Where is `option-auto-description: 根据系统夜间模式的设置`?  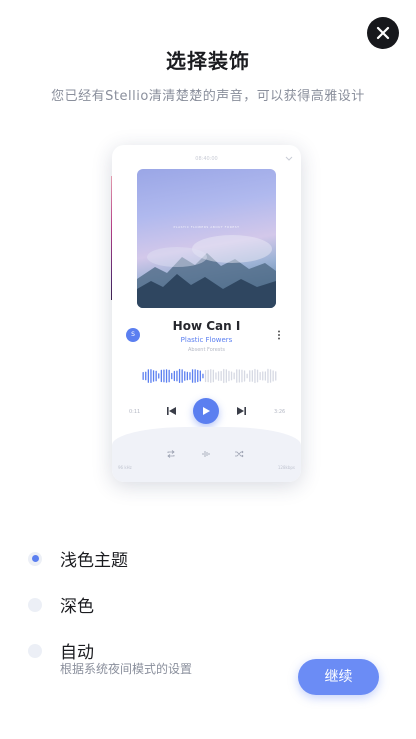
option-auto-description: 根据系统夜间模式的设置 is located at coordinates (126, 669).